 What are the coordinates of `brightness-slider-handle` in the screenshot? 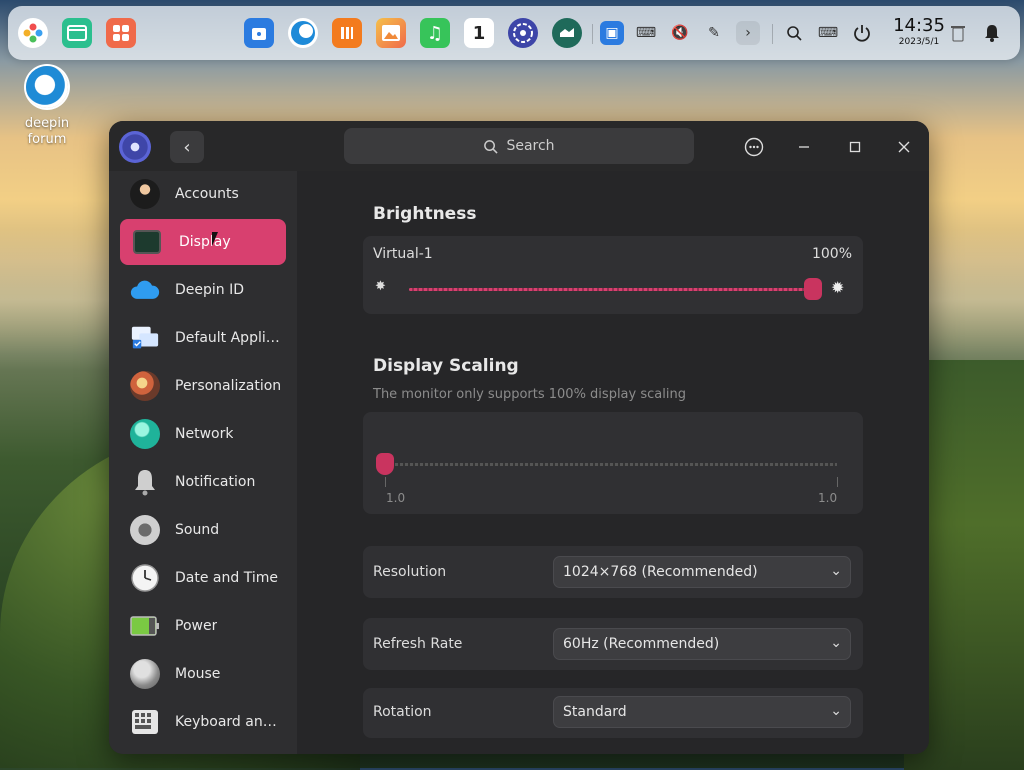 It's located at (813, 289).